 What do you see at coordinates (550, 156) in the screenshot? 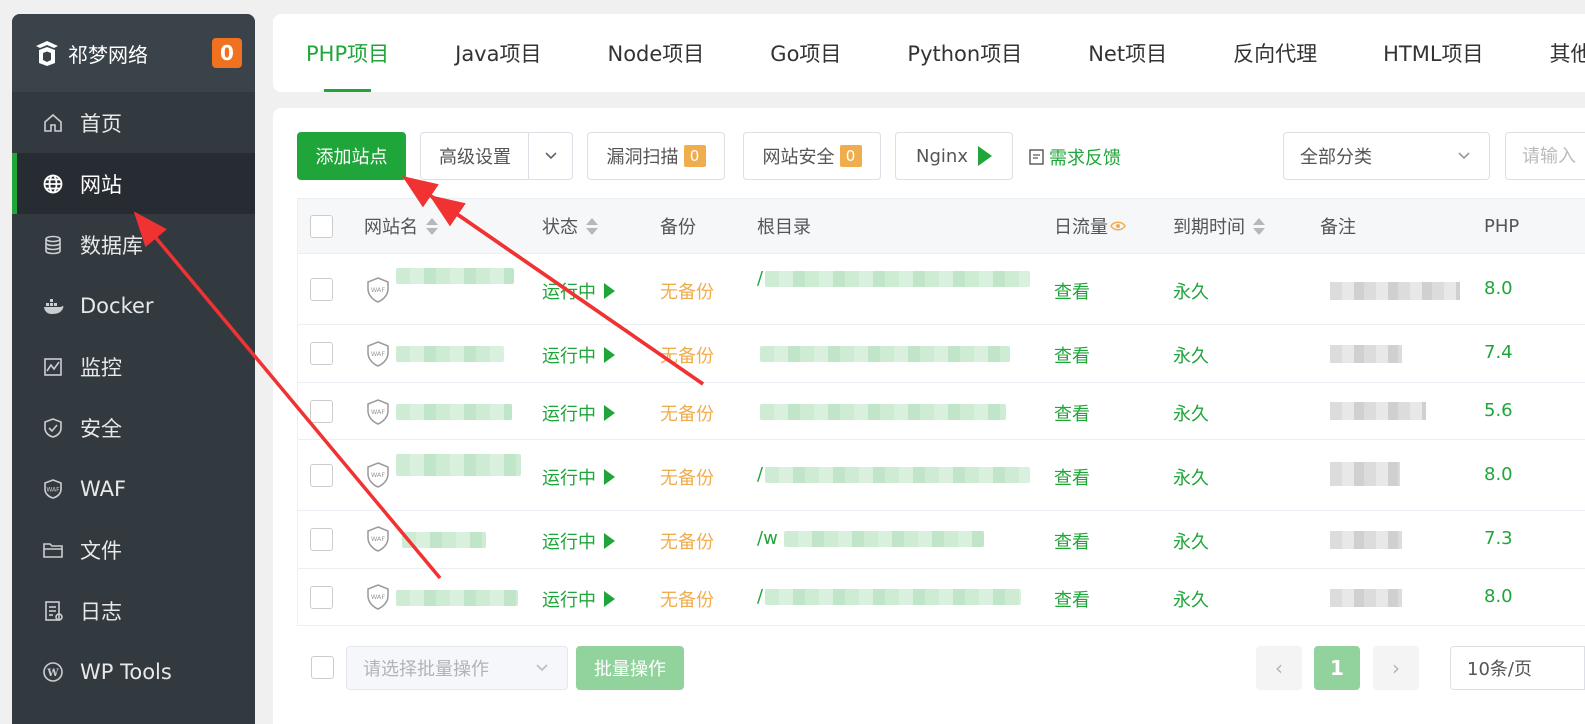
I see `chevron-down-icon` at bounding box center [550, 156].